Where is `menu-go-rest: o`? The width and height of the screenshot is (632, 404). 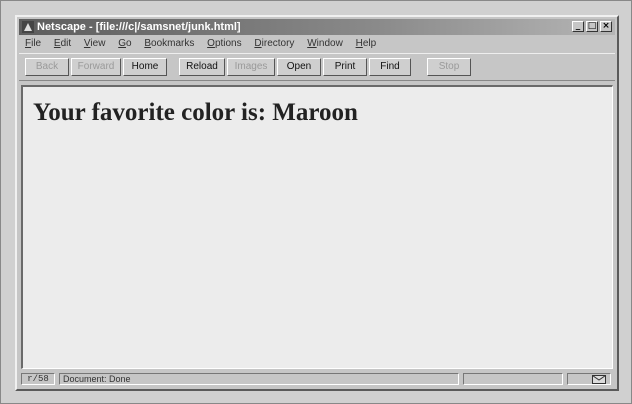 menu-go-rest: o is located at coordinates (129, 43).